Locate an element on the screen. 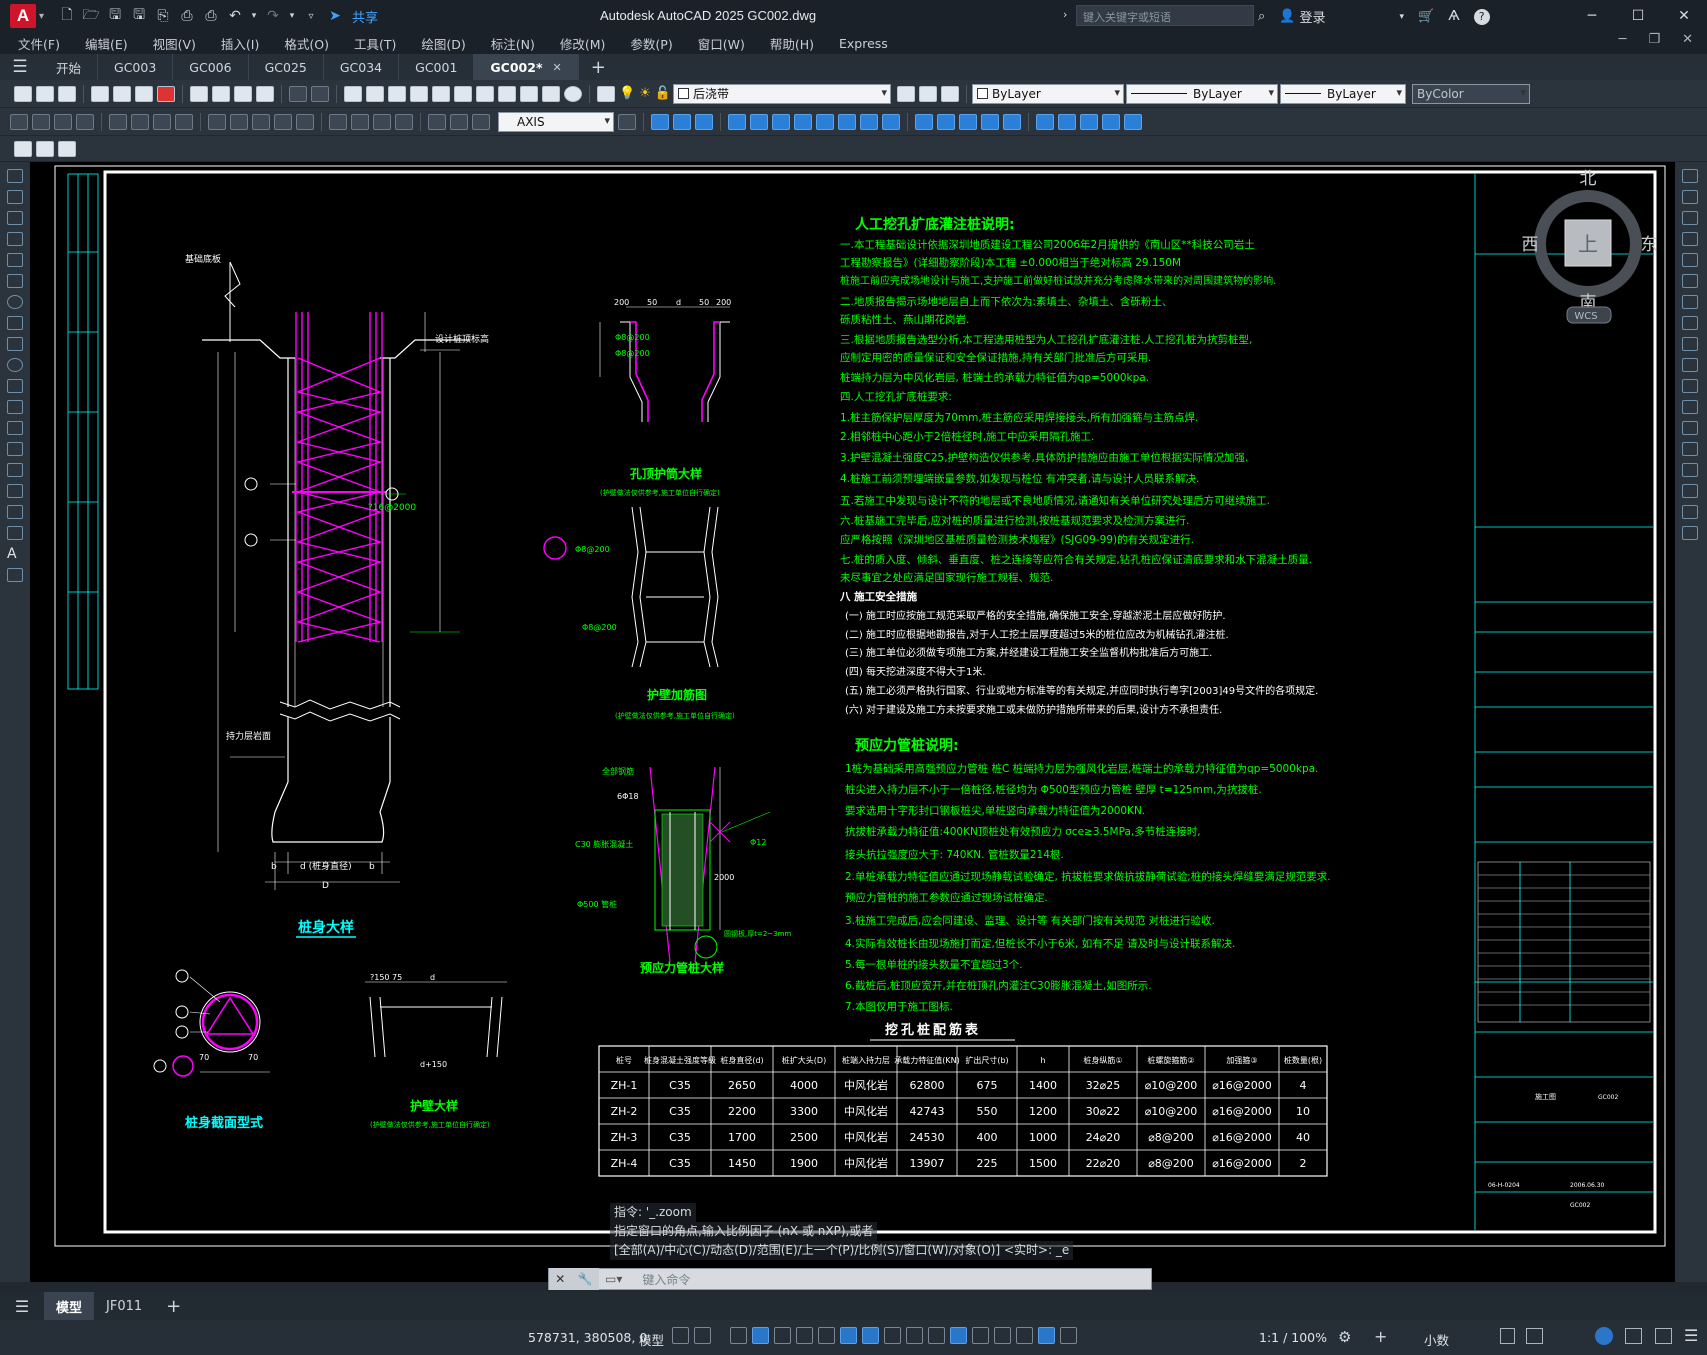 Image resolution: width=1707 pixels, height=1355 pixels. dim-edit-icon is located at coordinates (437, 121).